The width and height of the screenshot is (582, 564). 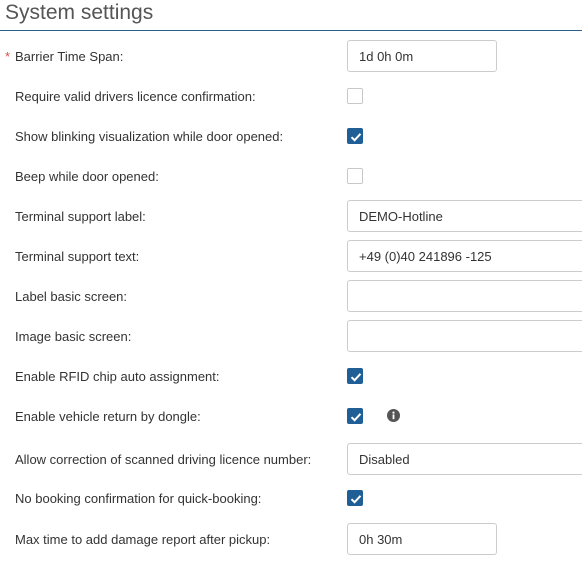 I want to click on rfid-auto-assignment-checkbox, so click(x=355, y=376).